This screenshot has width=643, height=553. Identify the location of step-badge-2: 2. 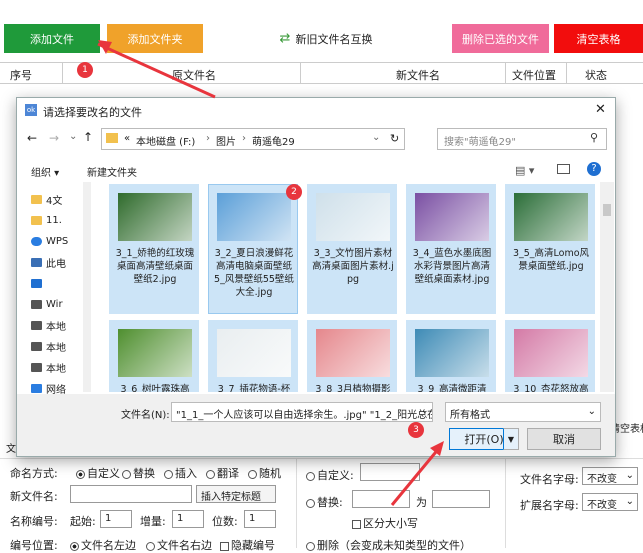
(294, 192).